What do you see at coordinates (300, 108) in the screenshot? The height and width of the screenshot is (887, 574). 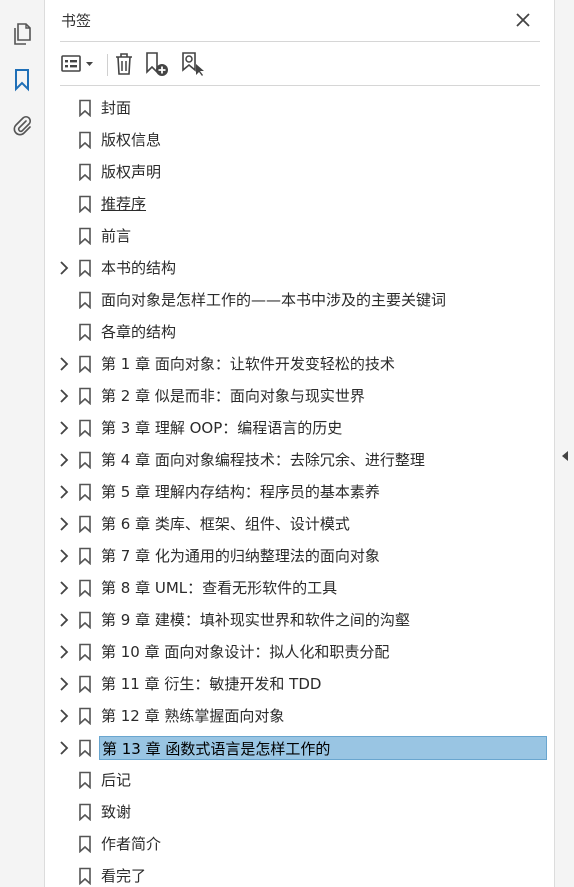 I see `bookmark-item: 封面` at bounding box center [300, 108].